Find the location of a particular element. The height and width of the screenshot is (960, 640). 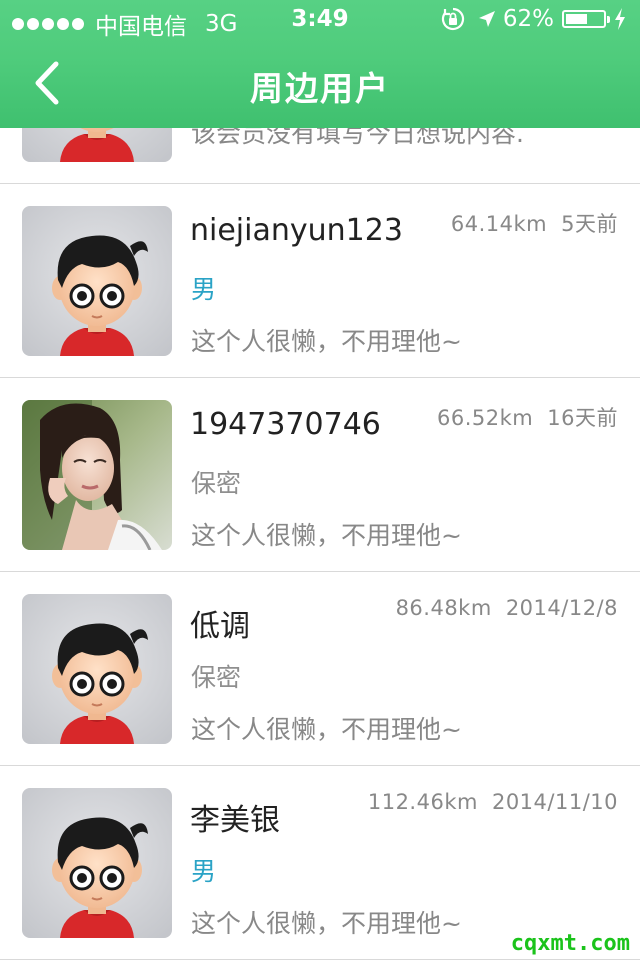

distance-time: 86.48km 2014/12/8 is located at coordinates (507, 608).